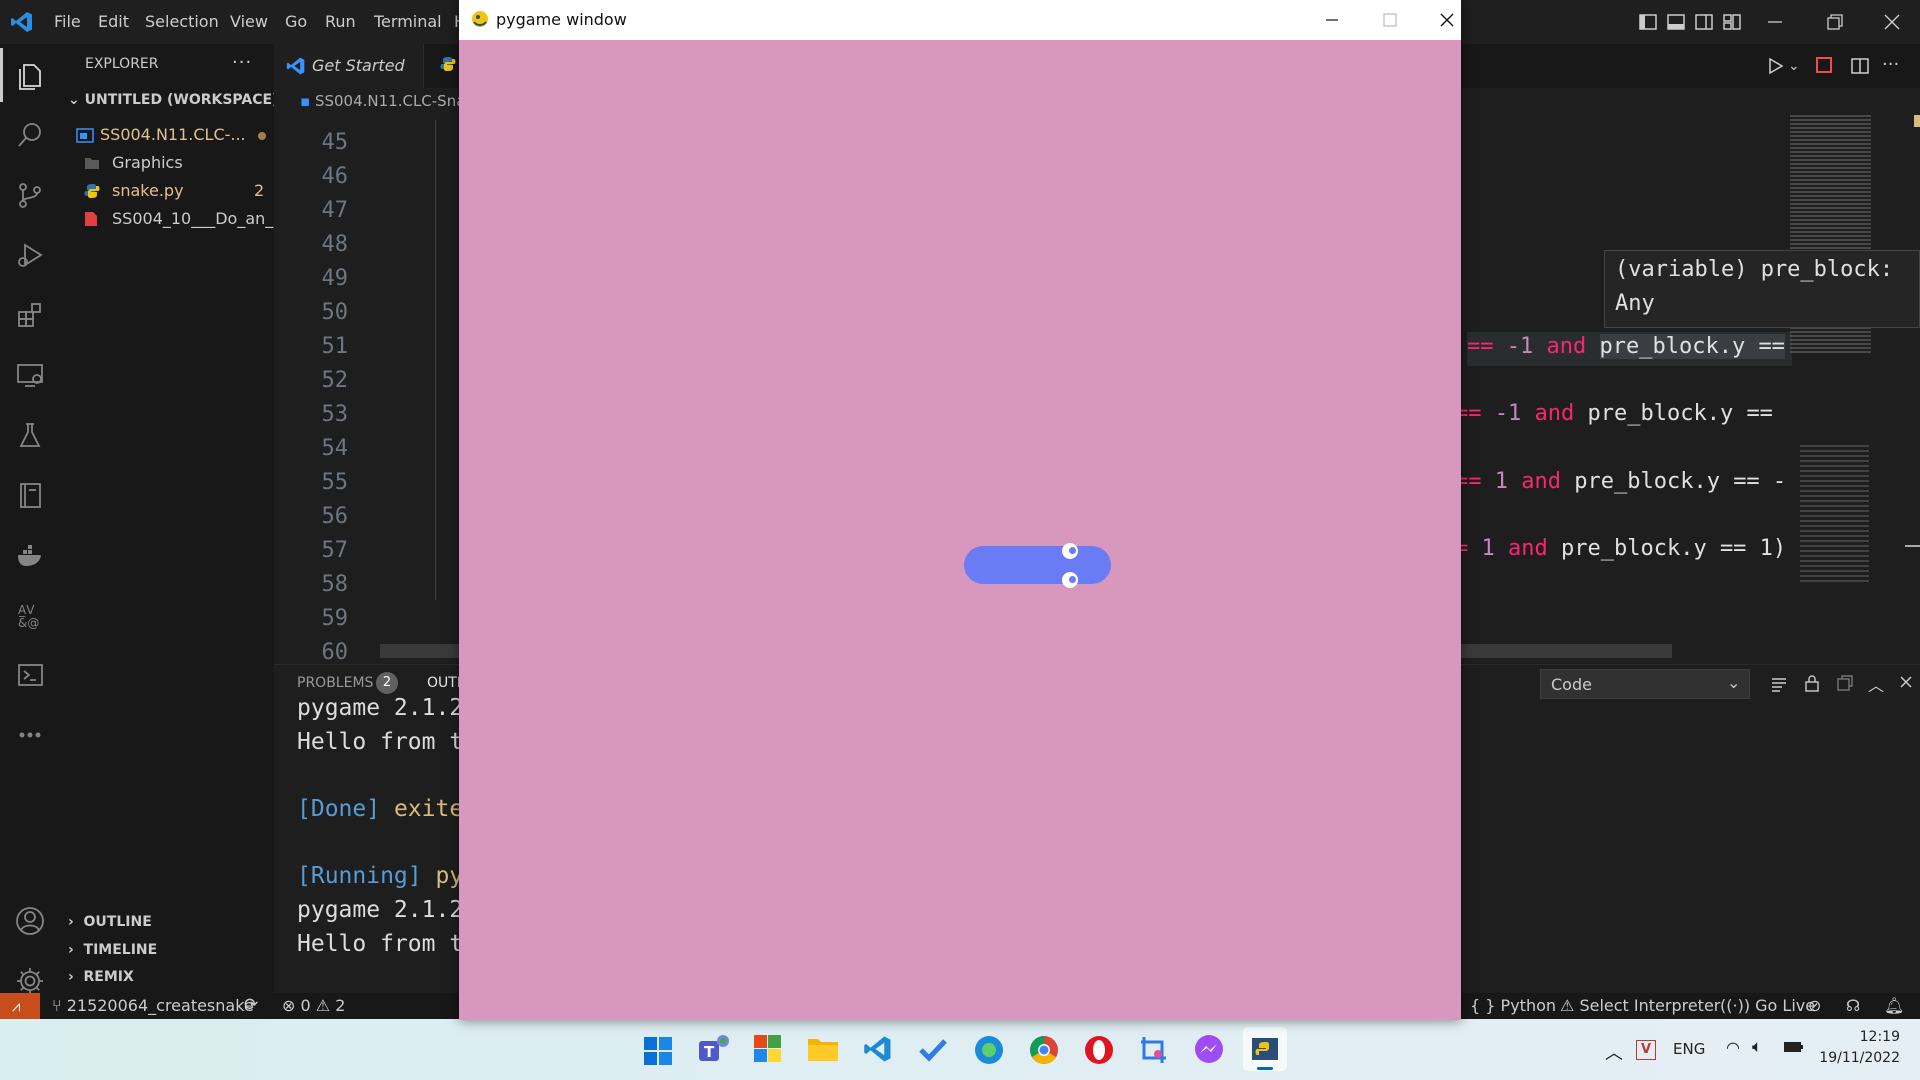 The height and width of the screenshot is (1080, 1920). Describe the element at coordinates (933, 1050) in the screenshot. I see `todo-icon` at that location.